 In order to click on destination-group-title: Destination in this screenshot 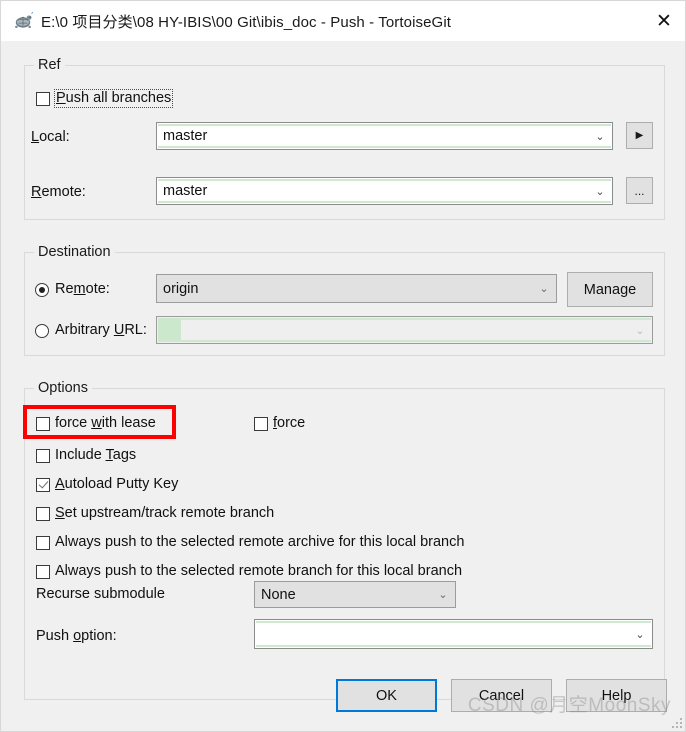, I will do `click(74, 252)`.